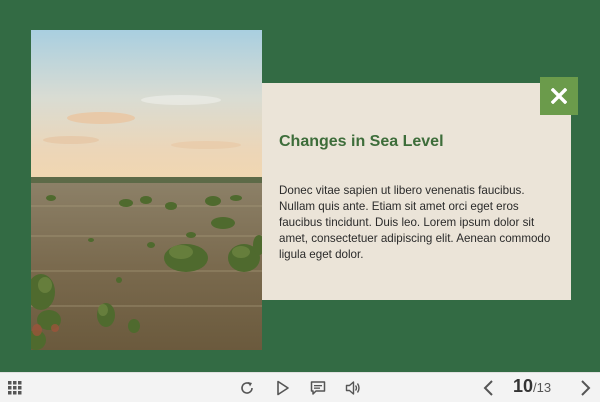  I want to click on play-button, so click(283, 388).